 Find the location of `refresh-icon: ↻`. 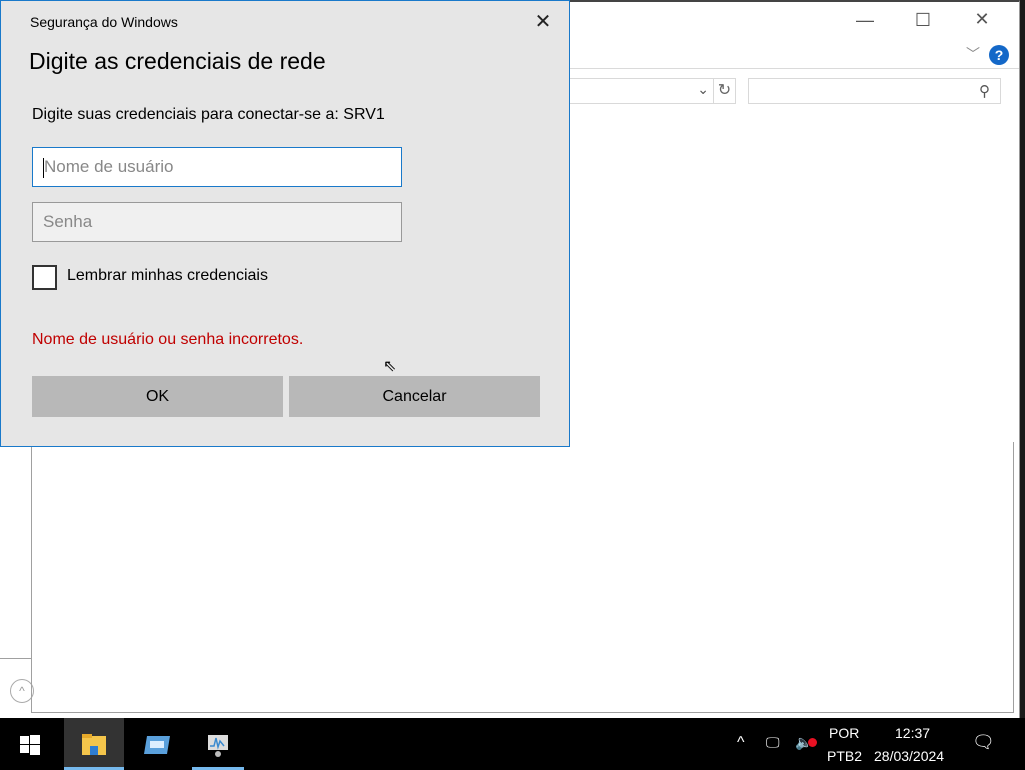

refresh-icon: ↻ is located at coordinates (724, 91).